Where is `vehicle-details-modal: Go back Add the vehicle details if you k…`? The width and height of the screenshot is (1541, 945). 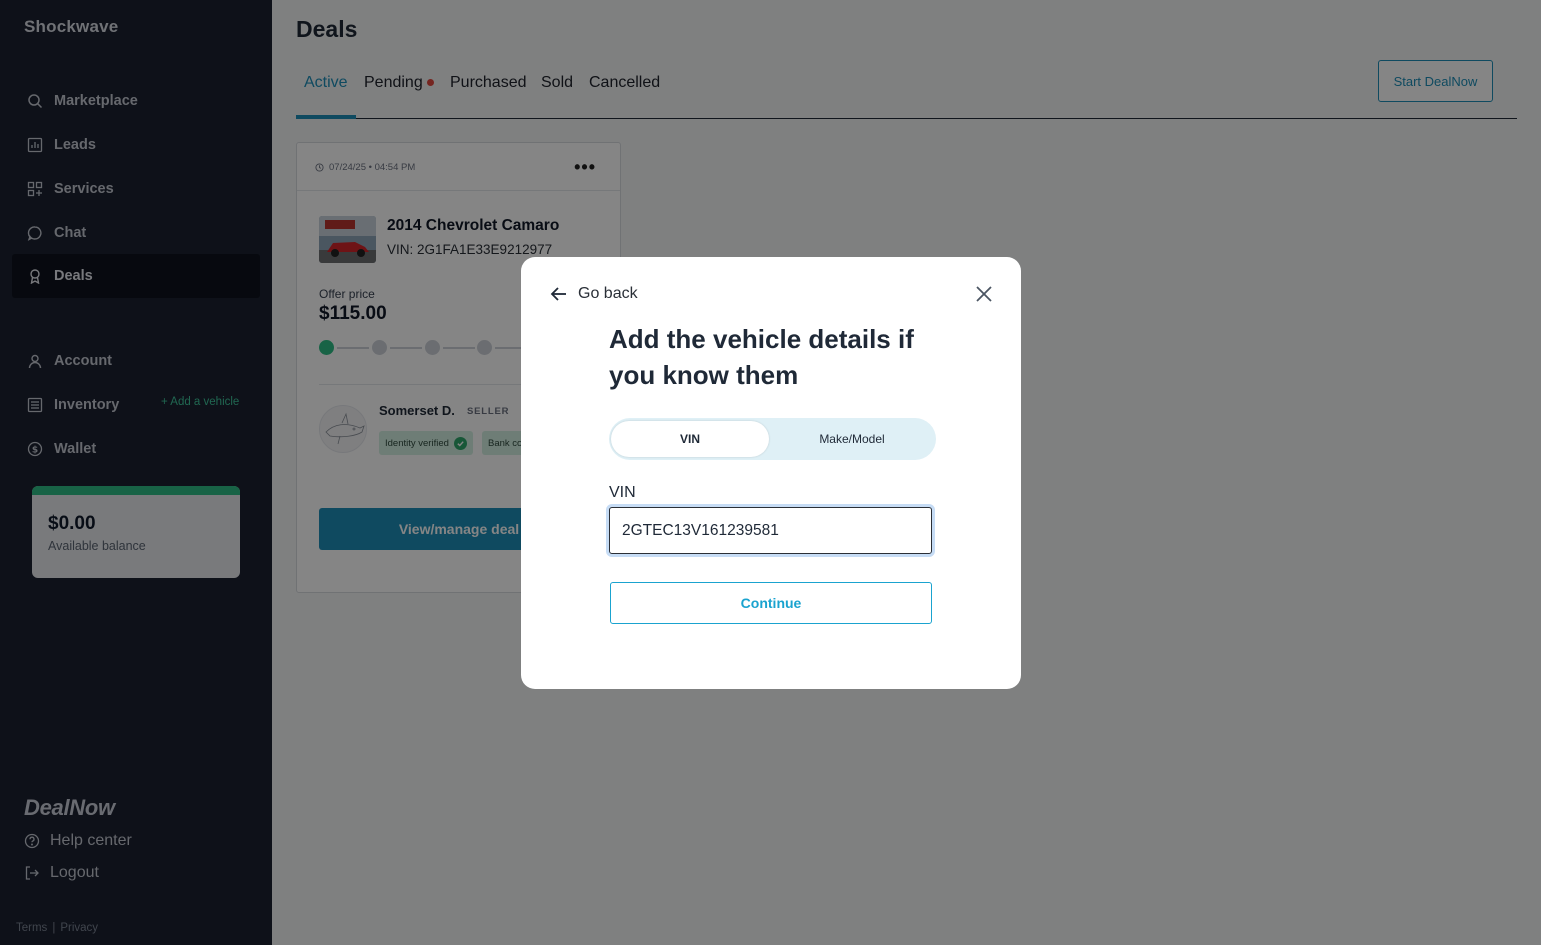
vehicle-details-modal: Go back Add the vehicle details if you k… is located at coordinates (771, 473).